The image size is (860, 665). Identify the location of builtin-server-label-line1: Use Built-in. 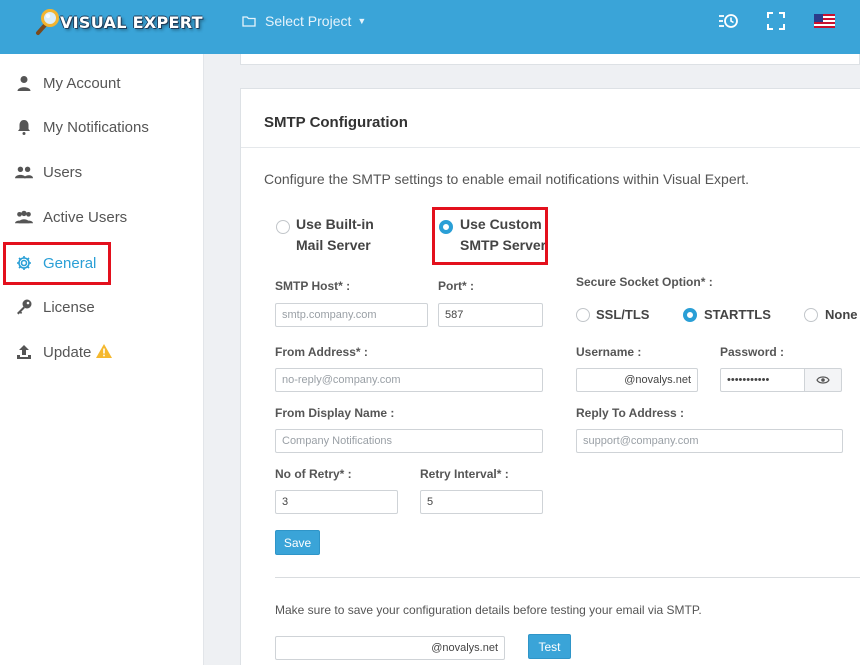
(335, 224).